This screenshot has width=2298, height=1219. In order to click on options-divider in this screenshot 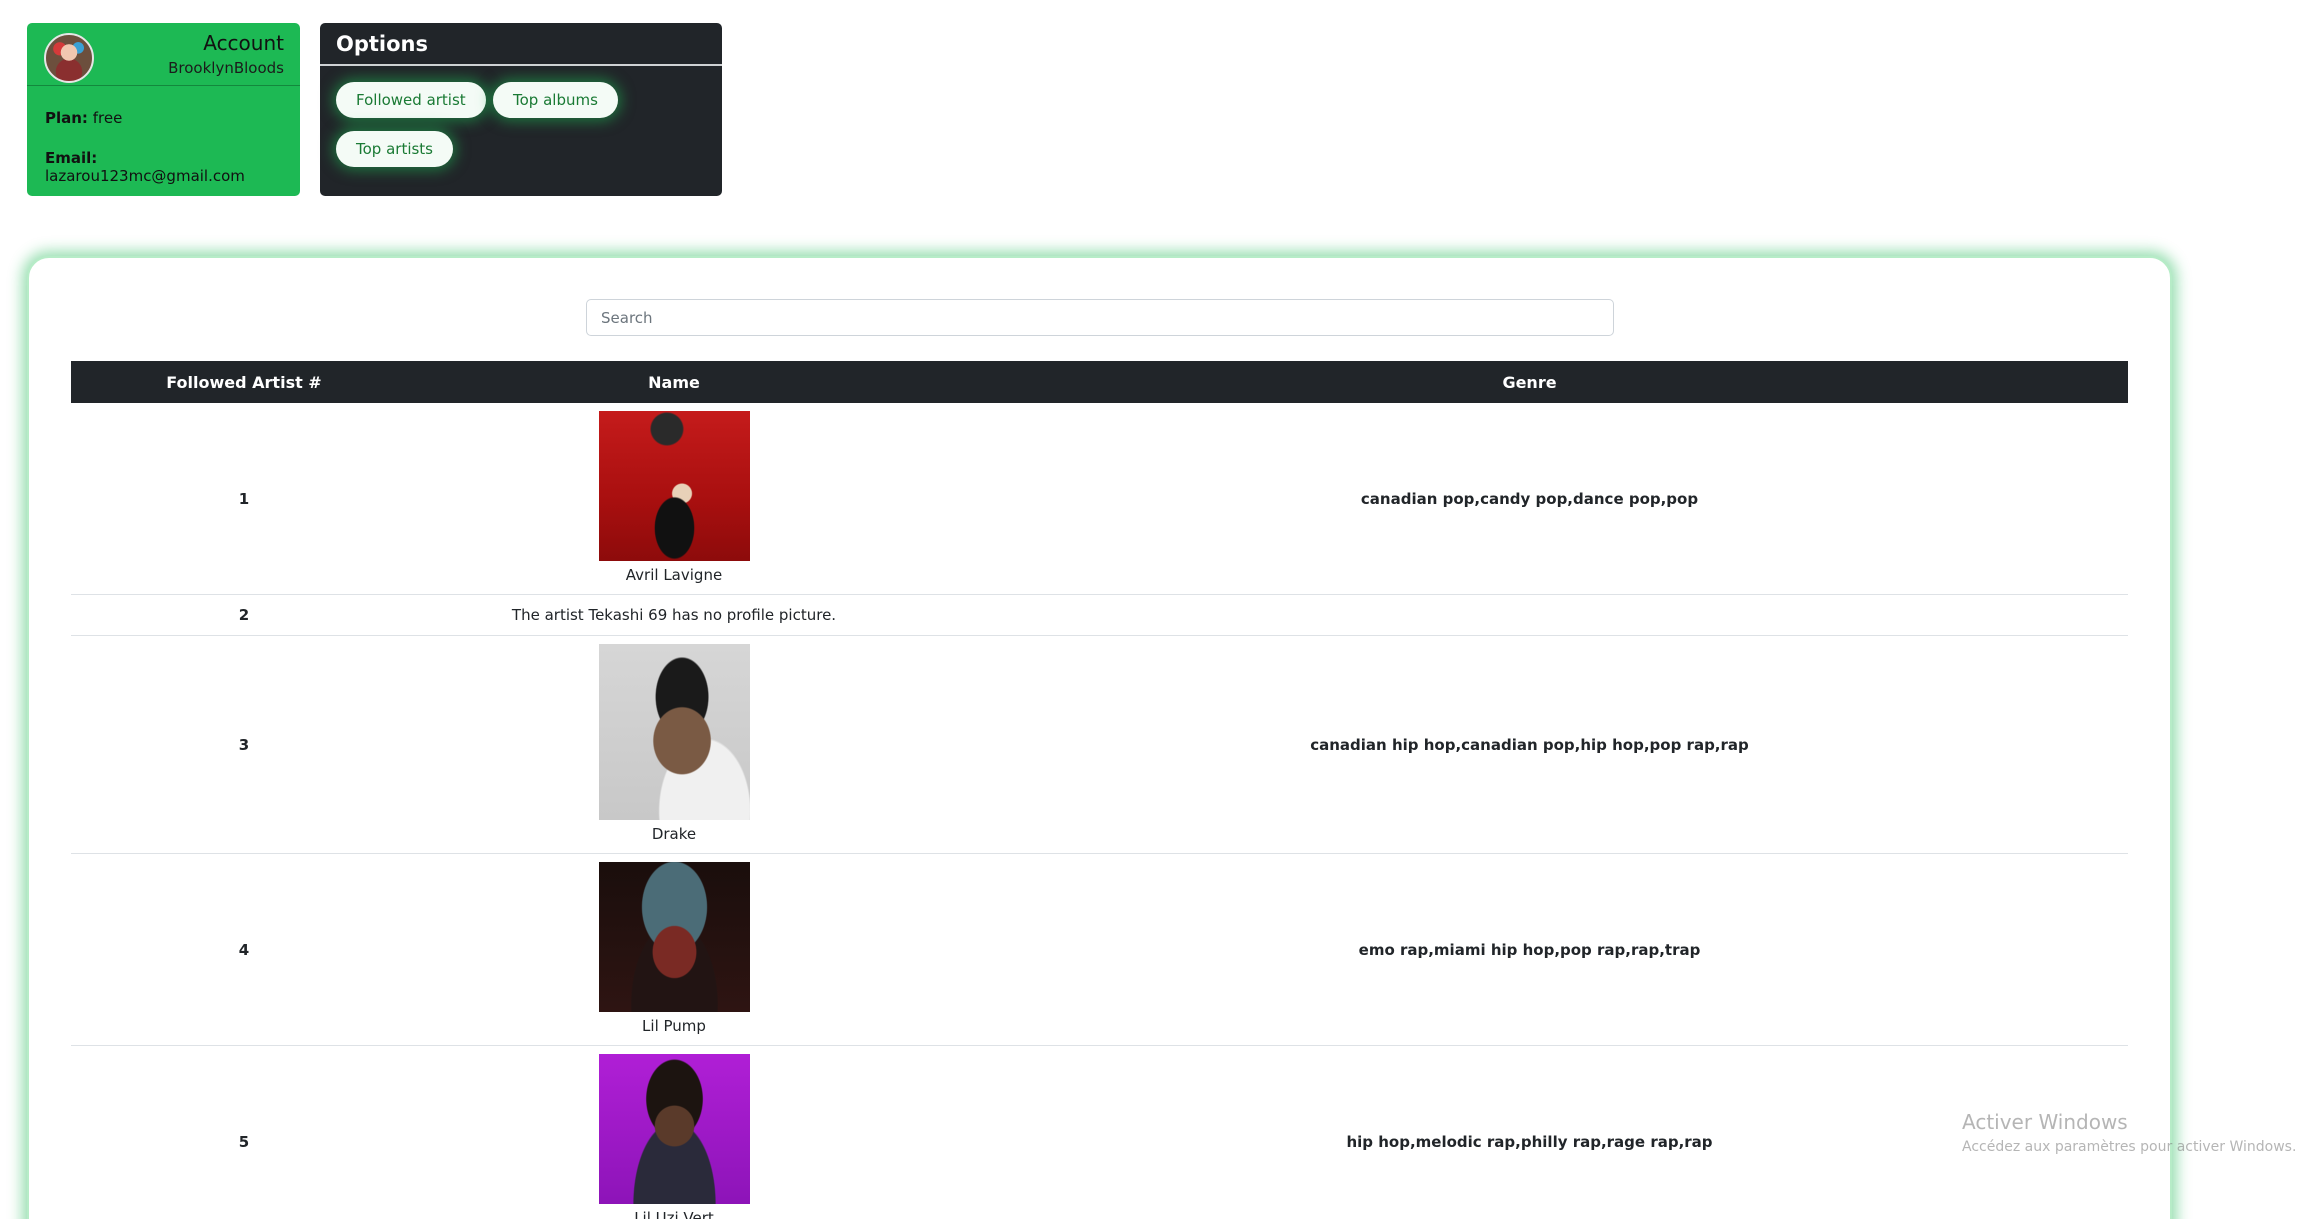, I will do `click(521, 65)`.